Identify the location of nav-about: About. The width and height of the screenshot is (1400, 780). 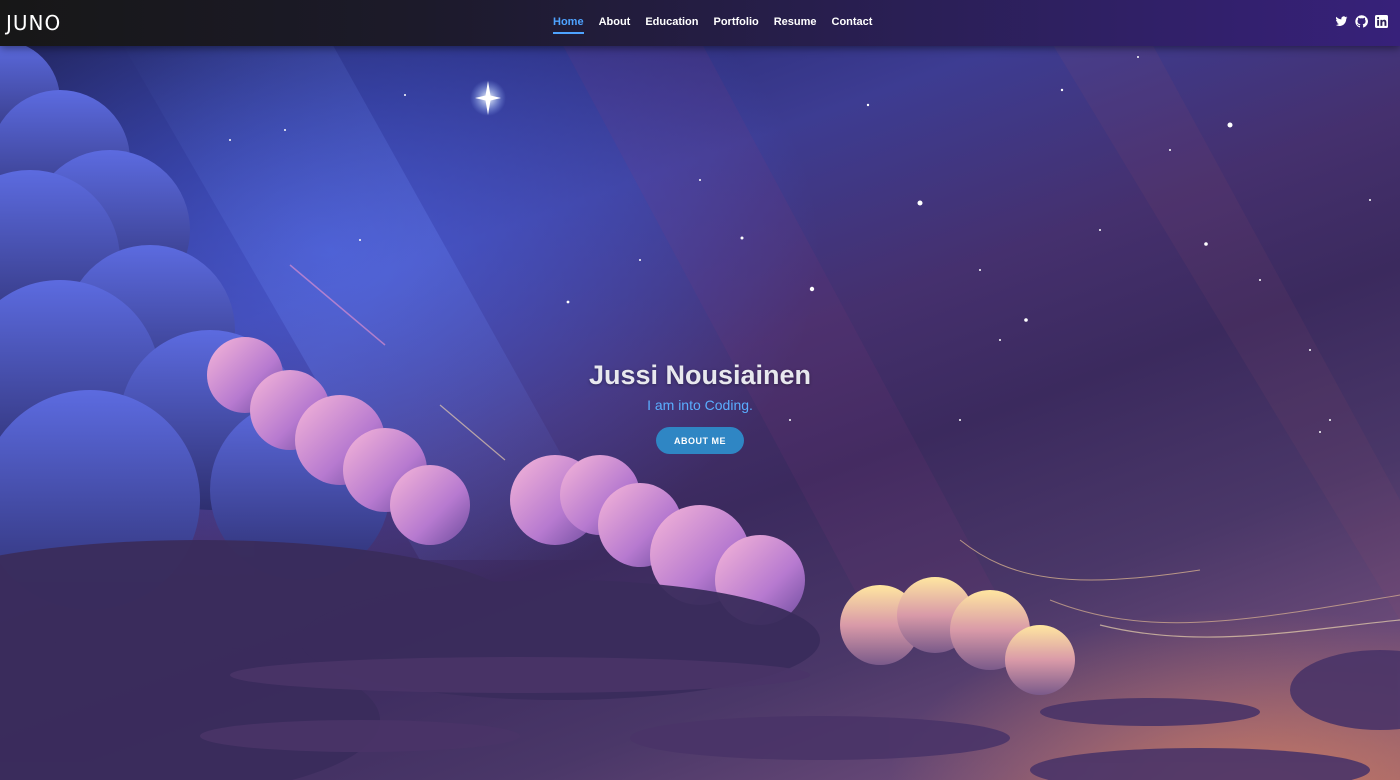
(615, 22).